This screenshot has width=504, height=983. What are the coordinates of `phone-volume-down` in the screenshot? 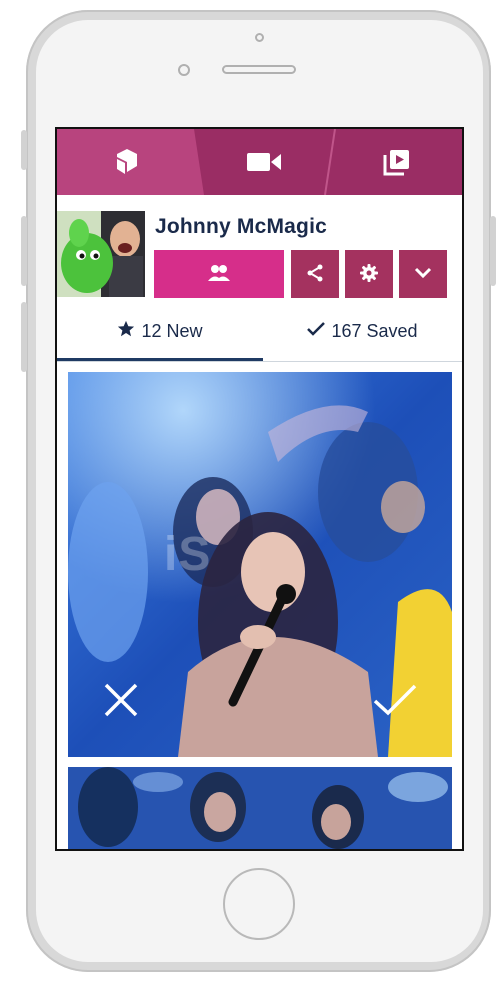 It's located at (24, 337).